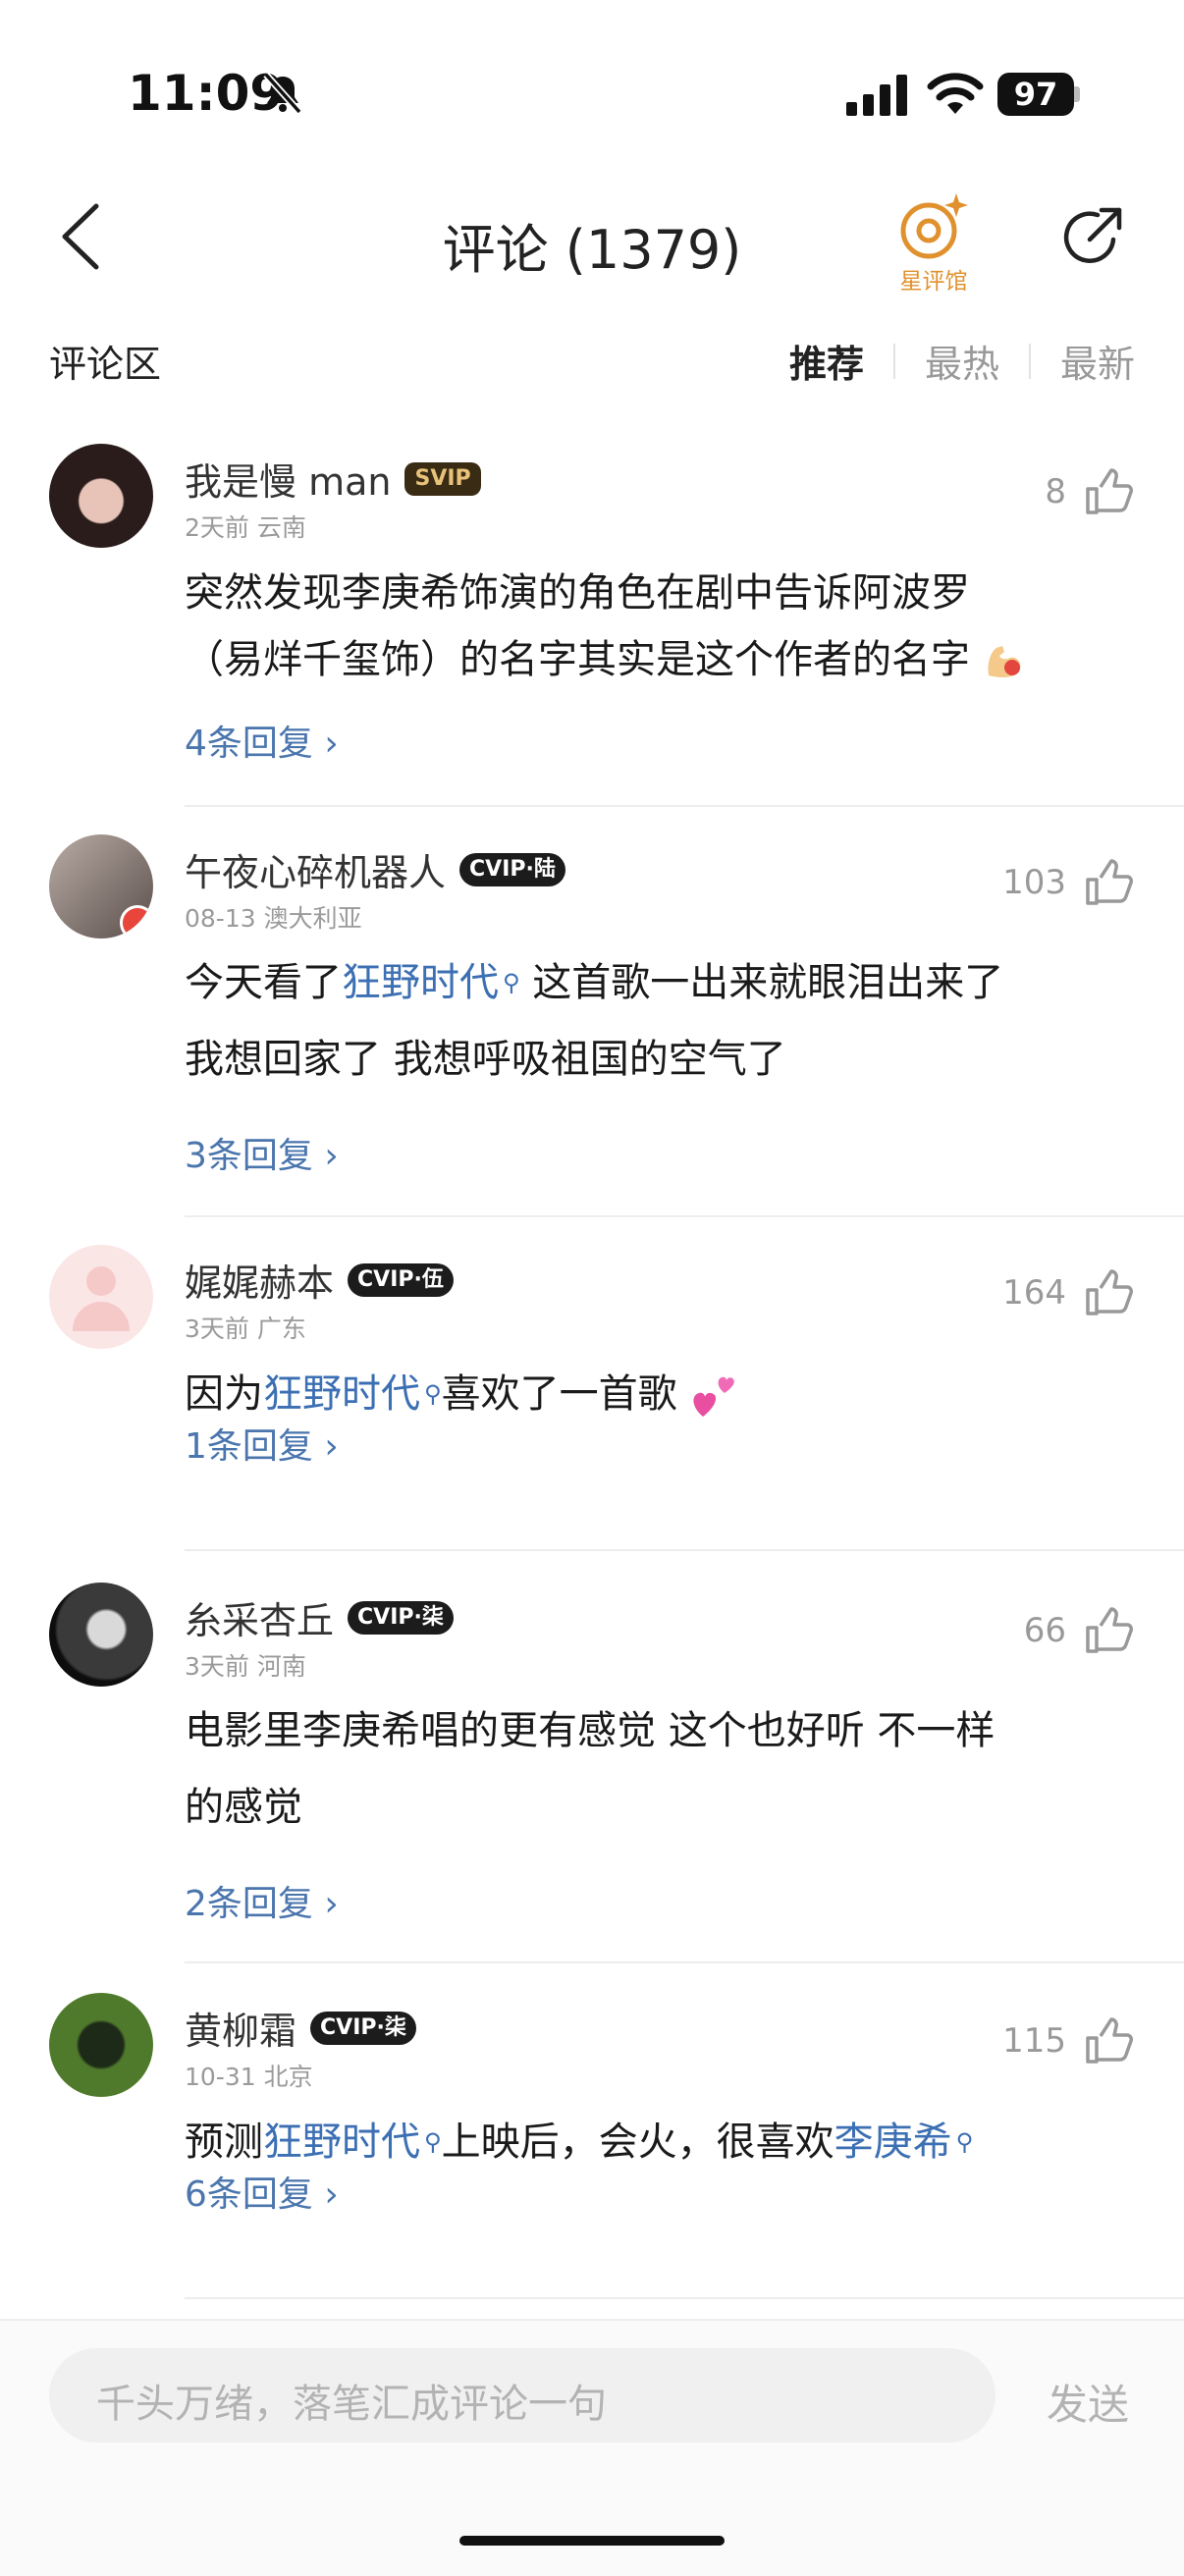 This screenshot has width=1184, height=2576. I want to click on star-hall-button: 星评馆, so click(934, 243).